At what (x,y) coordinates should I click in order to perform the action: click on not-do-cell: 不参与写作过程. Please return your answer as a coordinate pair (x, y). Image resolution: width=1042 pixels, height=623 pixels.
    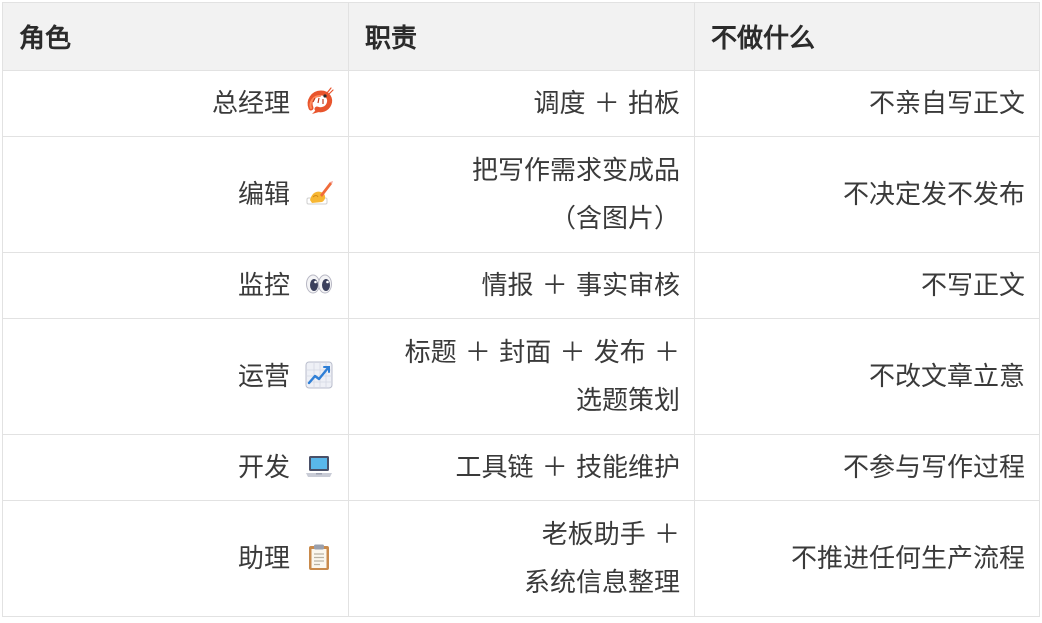
    Looking at the image, I should click on (867, 467).